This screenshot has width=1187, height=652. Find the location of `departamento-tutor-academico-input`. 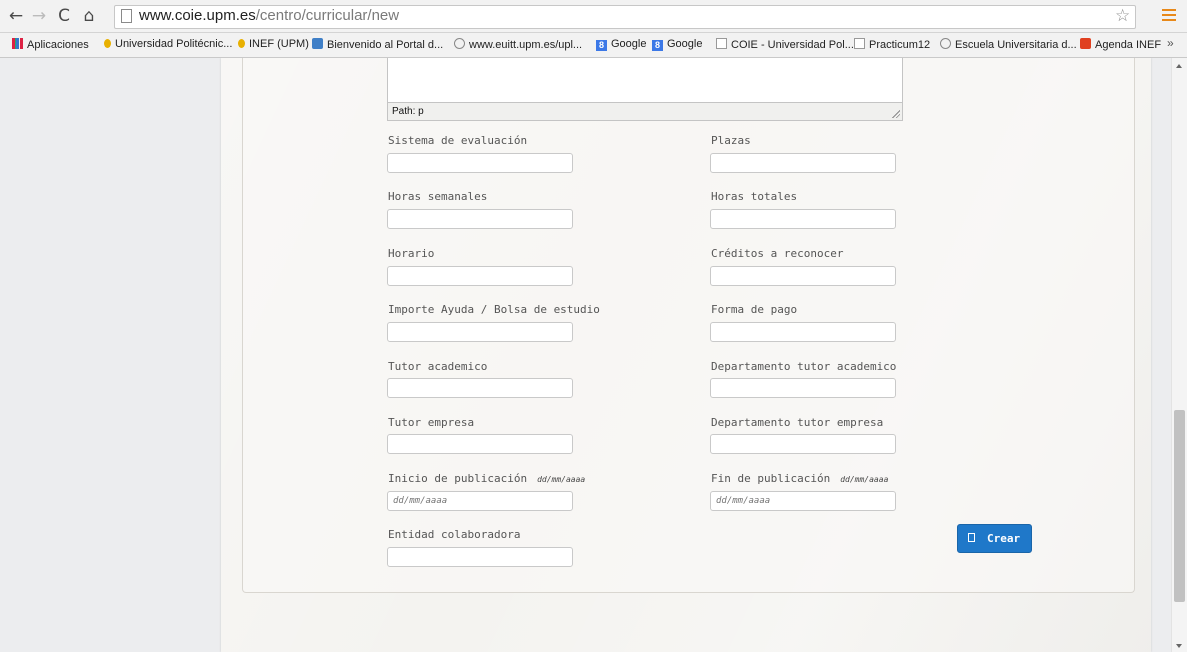

departamento-tutor-academico-input is located at coordinates (803, 388).